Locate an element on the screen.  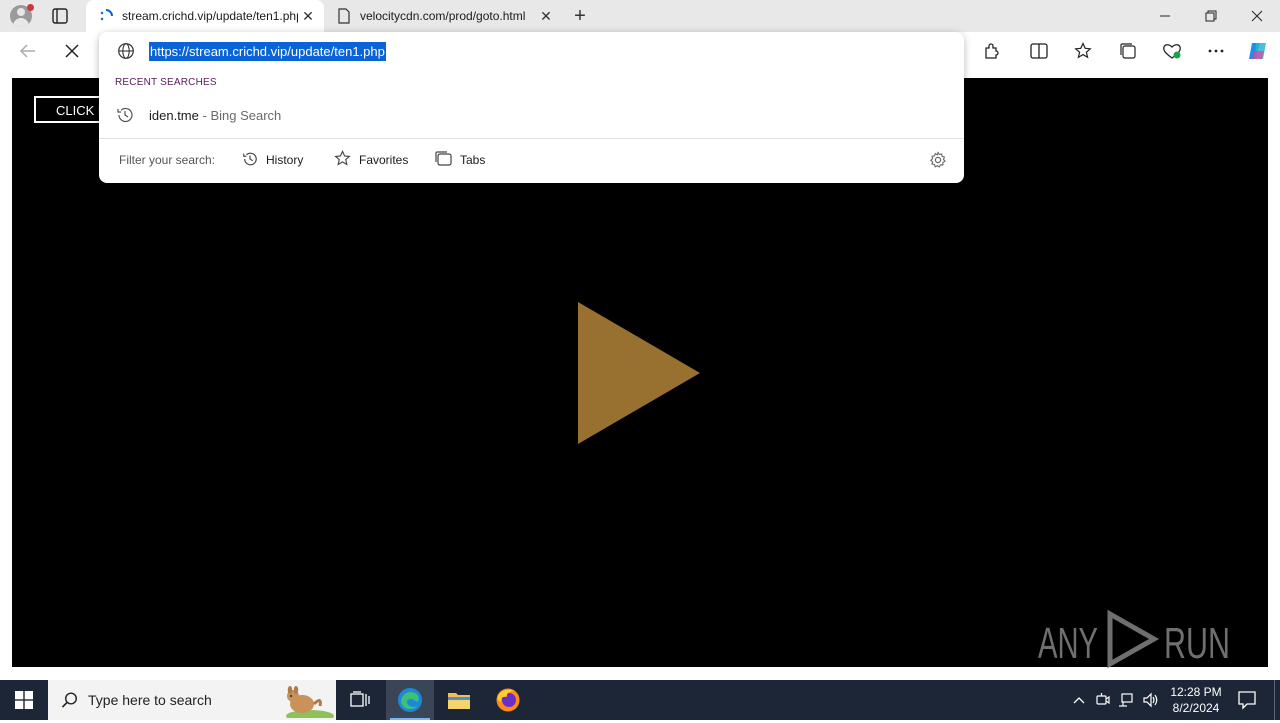
play-icon is located at coordinates (639, 375).